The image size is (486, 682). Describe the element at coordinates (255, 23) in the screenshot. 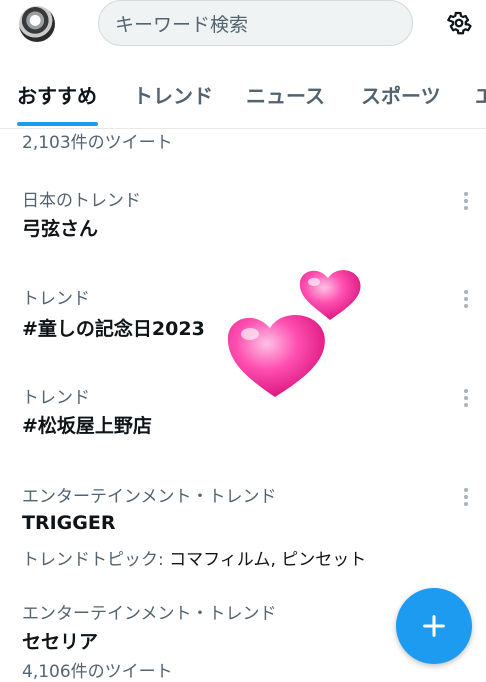

I see `search-input: キーワード検索` at that location.